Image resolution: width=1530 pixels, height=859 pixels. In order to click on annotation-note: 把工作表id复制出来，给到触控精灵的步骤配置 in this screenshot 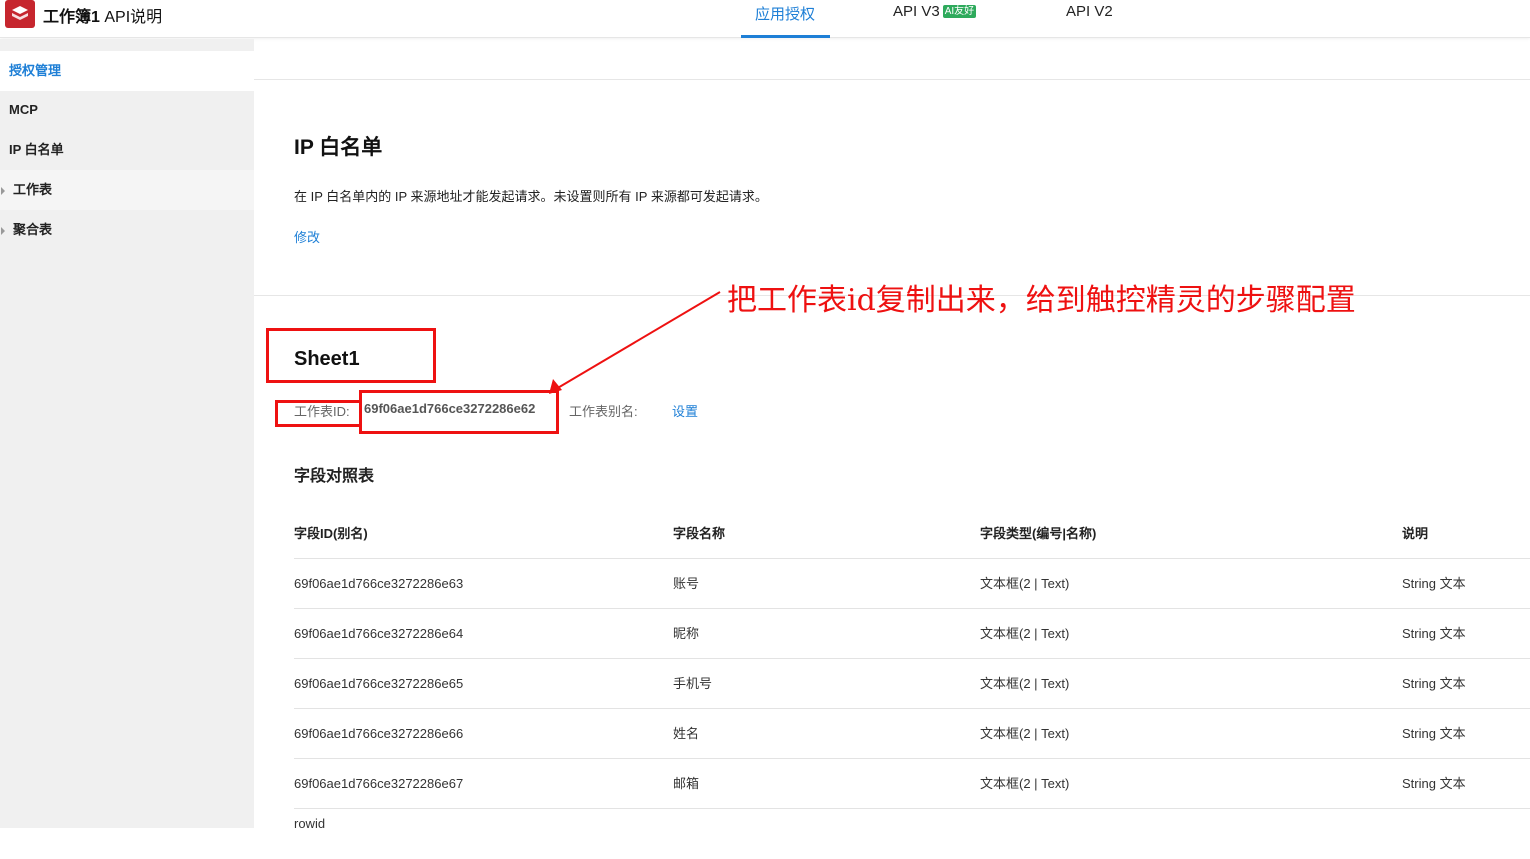, I will do `click(1041, 300)`.